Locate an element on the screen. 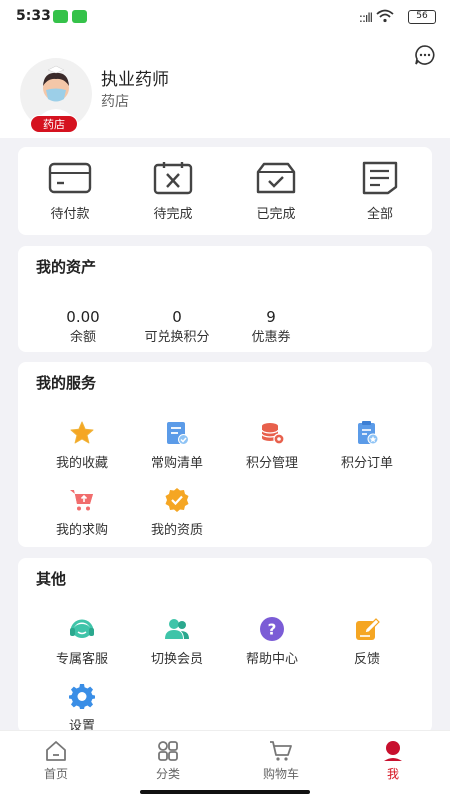 The image size is (450, 800). other-title: 其他 is located at coordinates (51, 579).